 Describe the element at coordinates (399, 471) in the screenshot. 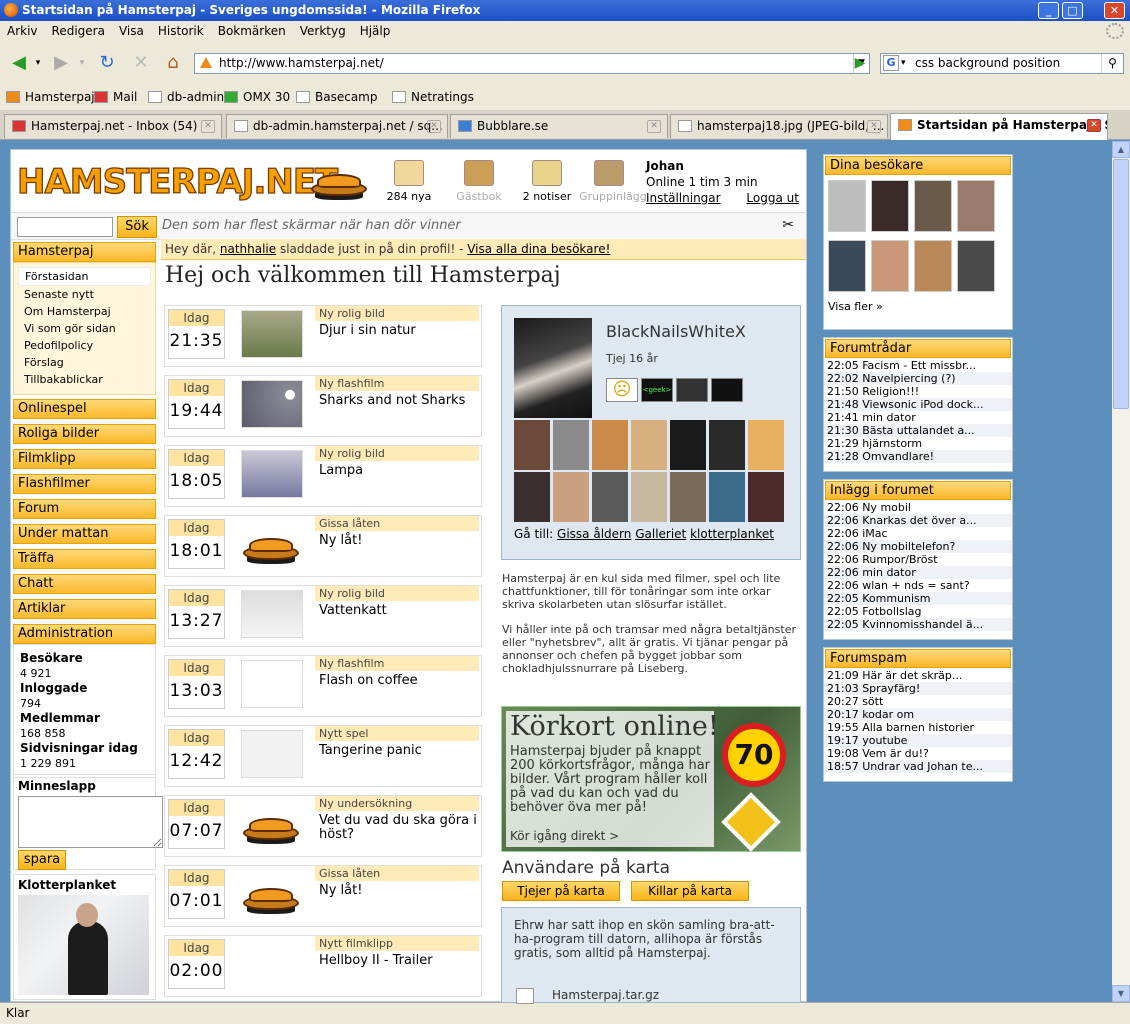

I see `feed-title: Lampa` at that location.